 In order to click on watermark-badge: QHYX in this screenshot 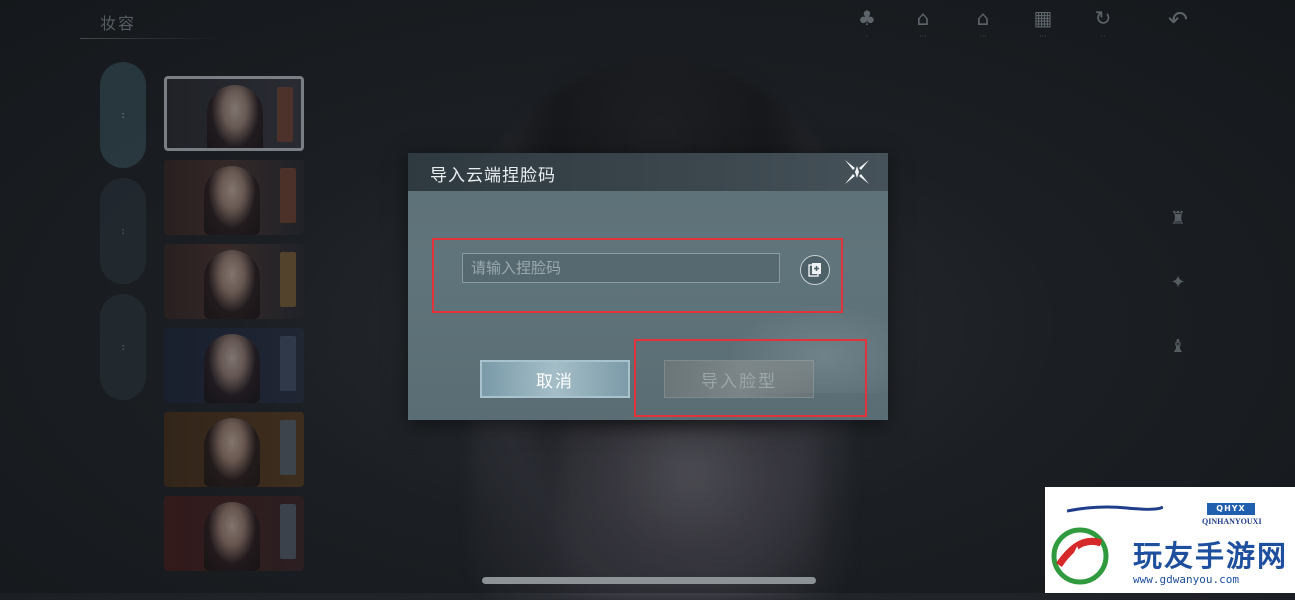, I will do `click(1231, 509)`.